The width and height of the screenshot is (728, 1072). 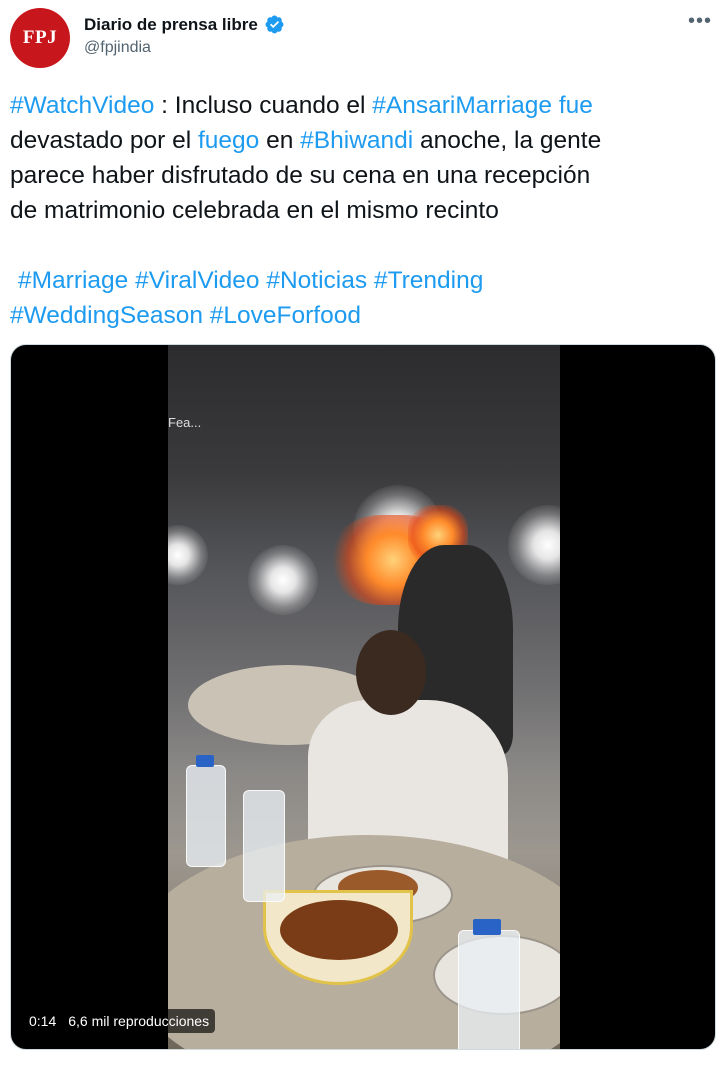 I want to click on video-info-chip: 0:14 6,6 mil reproducciones, so click(x=119, y=1021).